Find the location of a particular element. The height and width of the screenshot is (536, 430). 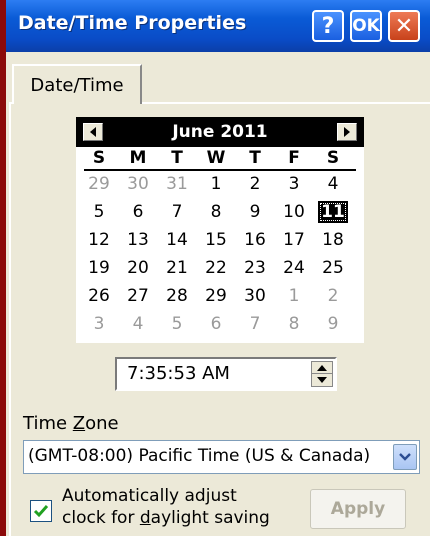

calendar-week-row: 12 13 14 15 16 17 18 is located at coordinates (220, 240).